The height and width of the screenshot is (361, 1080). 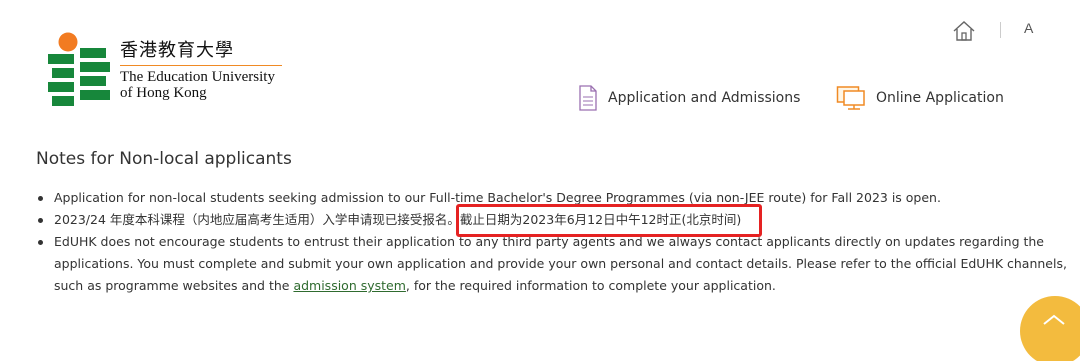 I want to click on nav-application-admissions-label: Application and Admissions, so click(x=704, y=98).